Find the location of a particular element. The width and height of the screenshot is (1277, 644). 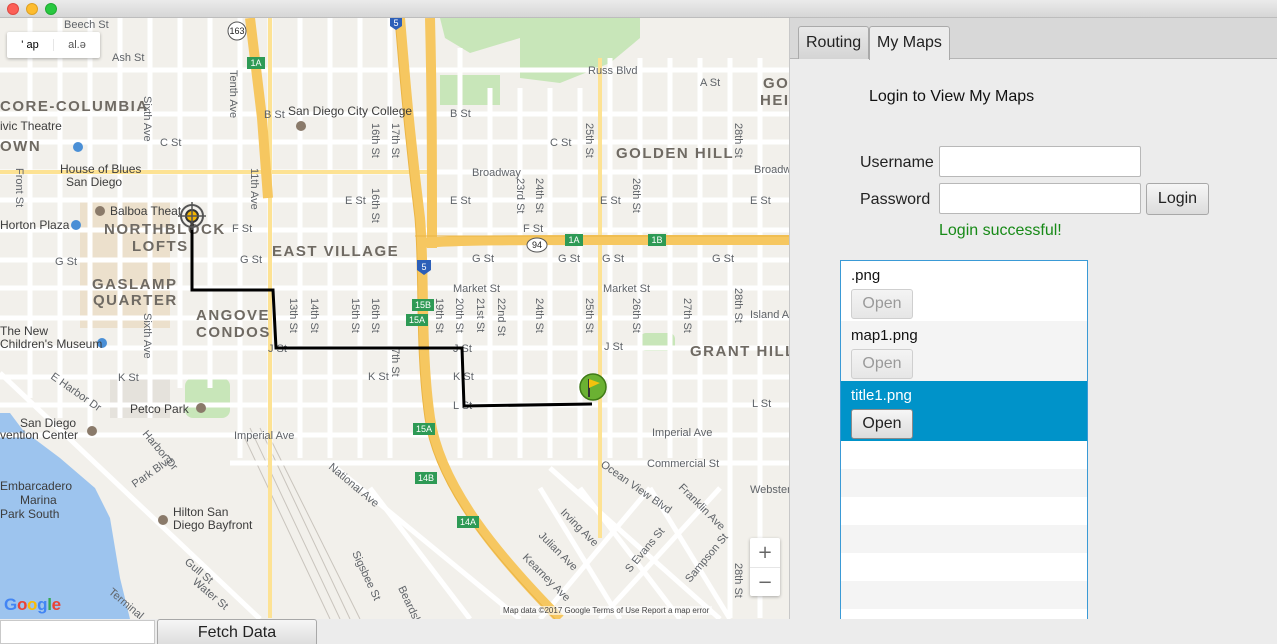

poi-house-of-blues-sub: San Diego is located at coordinates (94, 182).